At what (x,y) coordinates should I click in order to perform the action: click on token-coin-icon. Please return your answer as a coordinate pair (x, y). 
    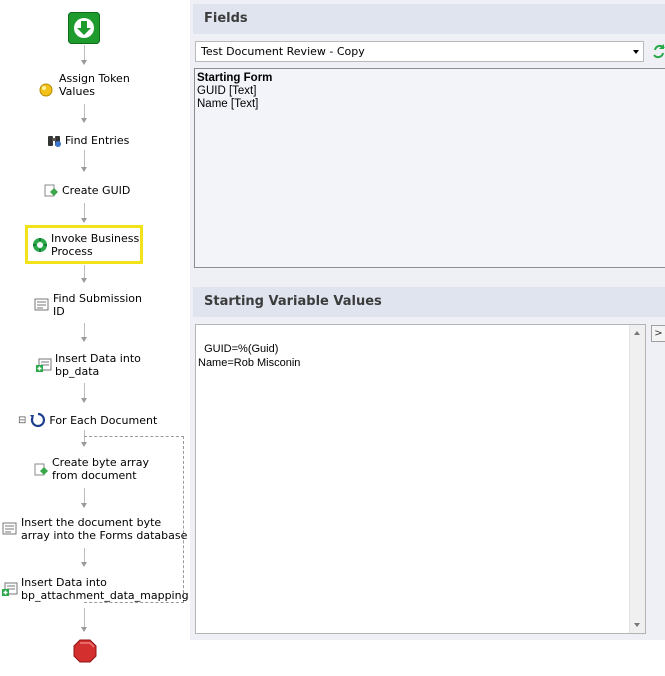
    Looking at the image, I should click on (46, 90).